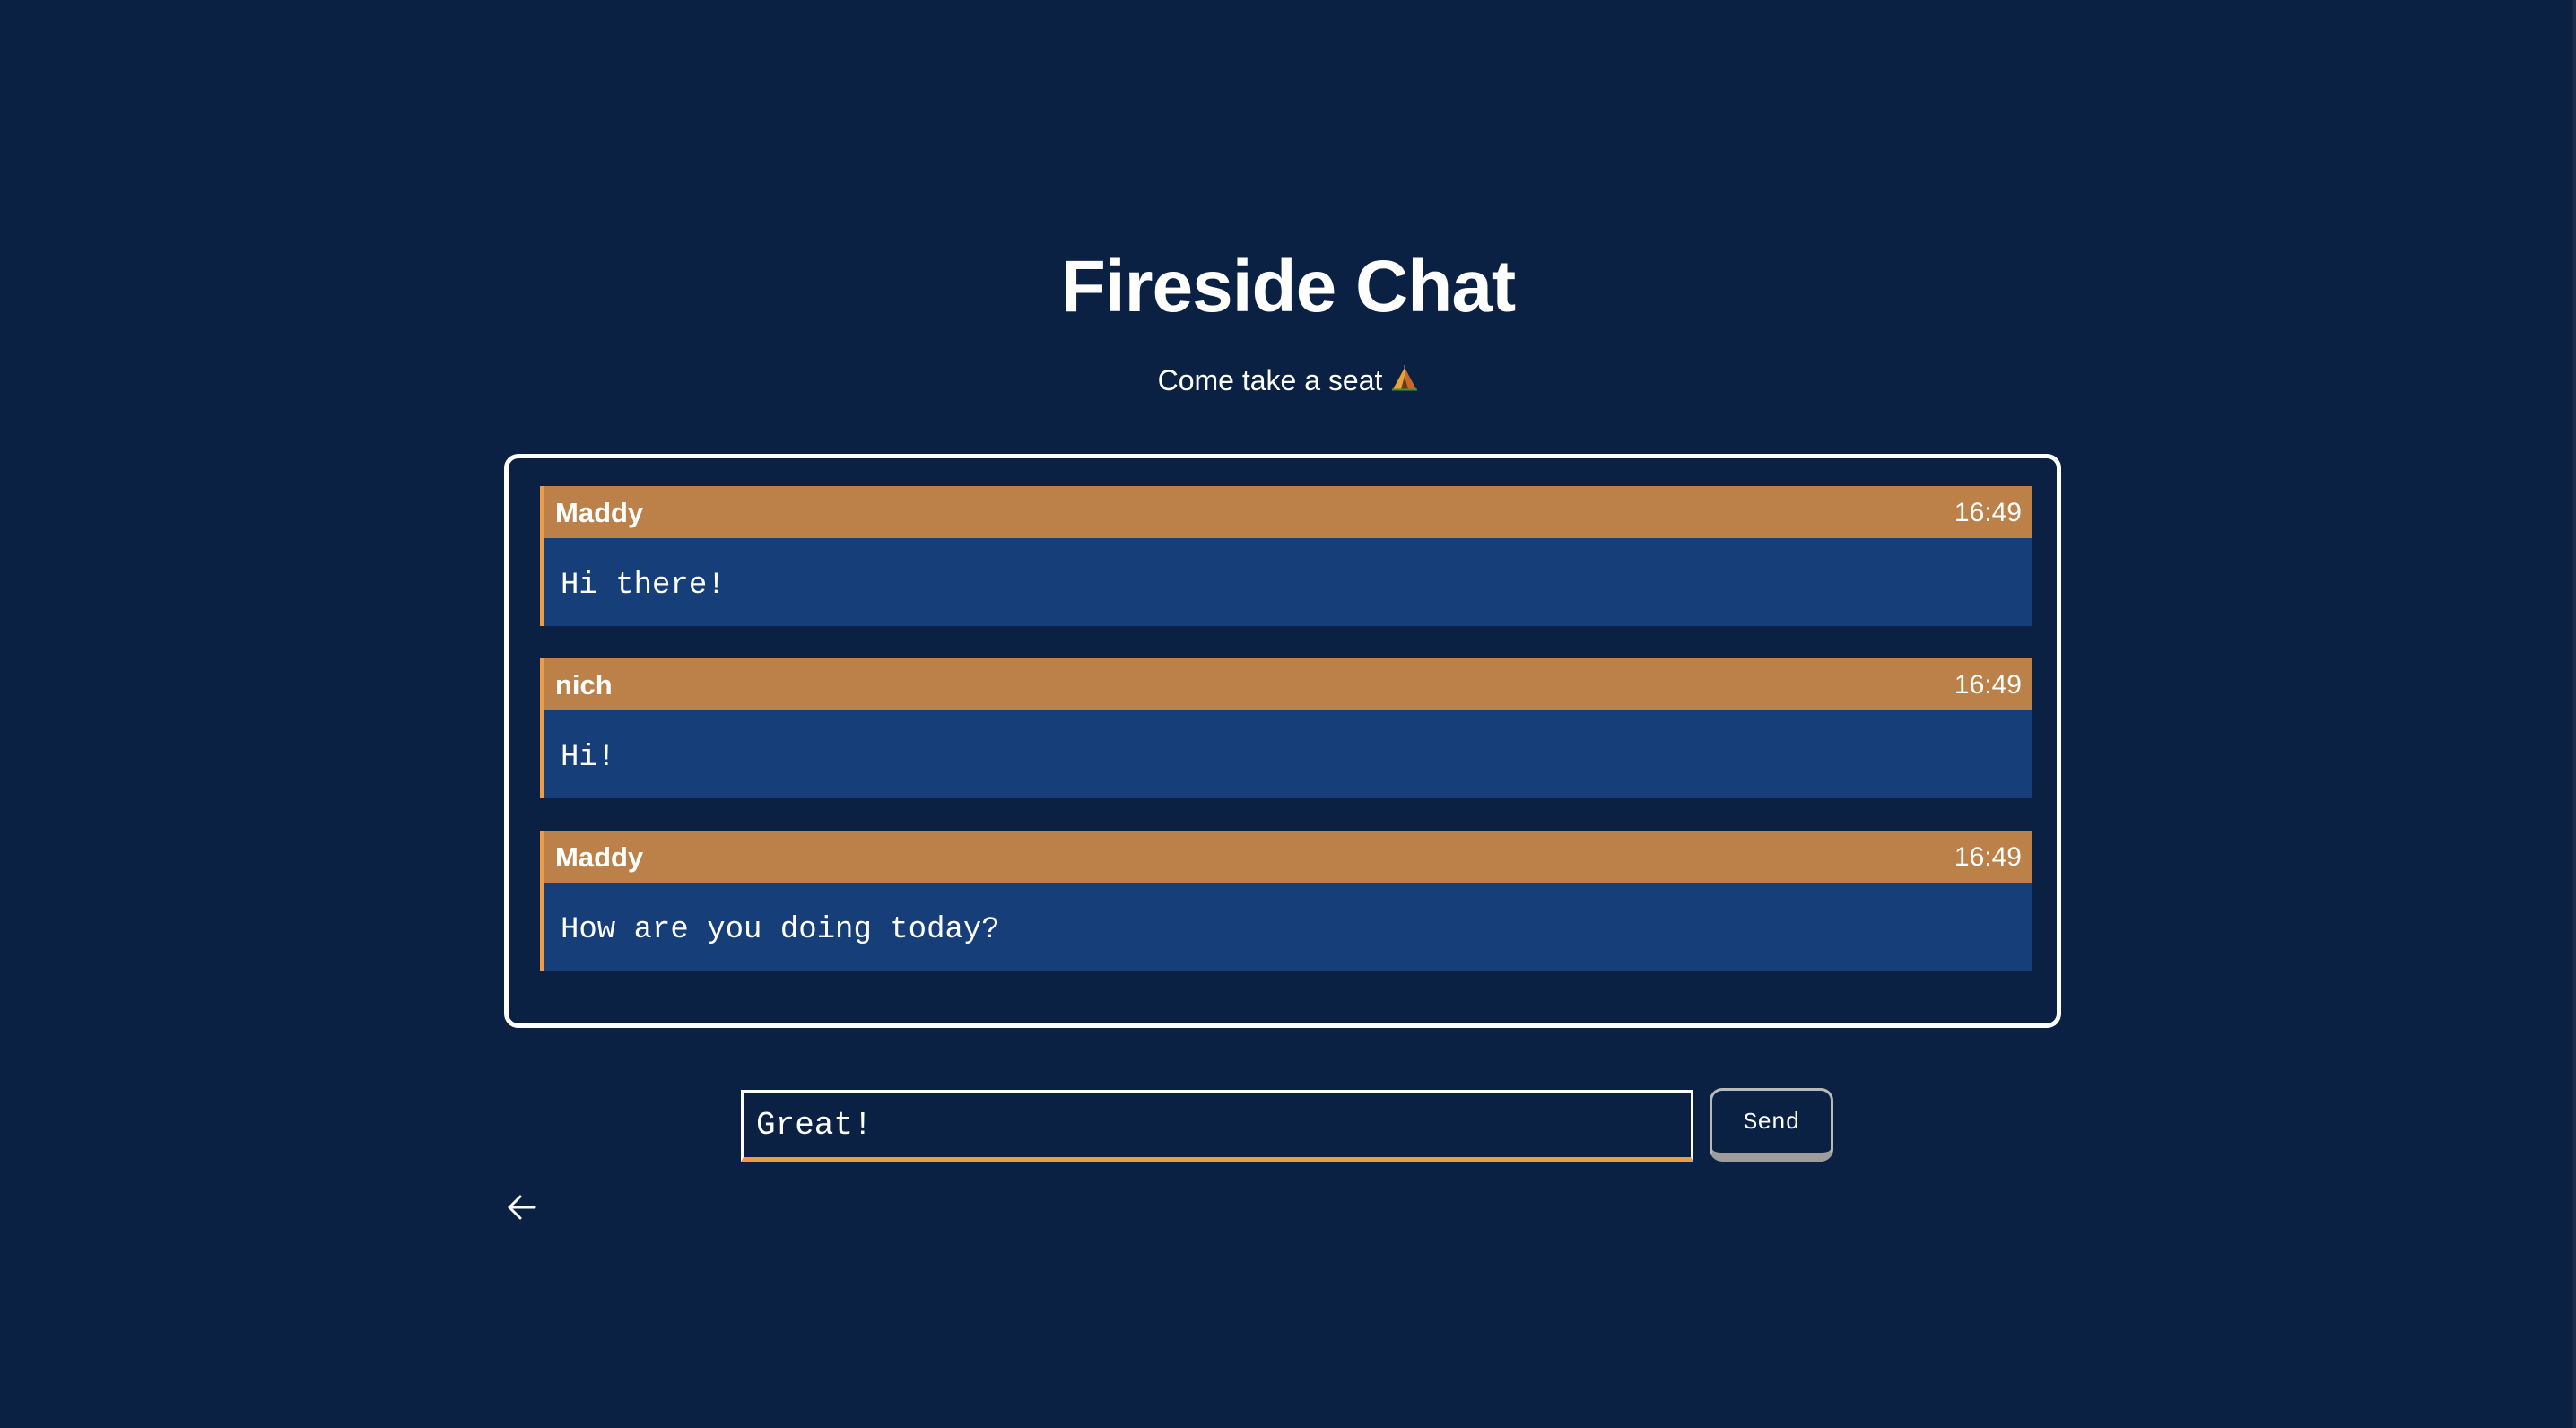 Image resolution: width=2576 pixels, height=1428 pixels. I want to click on chat-message: Maddy 16:49 How are you doing today?, so click(1286, 901).